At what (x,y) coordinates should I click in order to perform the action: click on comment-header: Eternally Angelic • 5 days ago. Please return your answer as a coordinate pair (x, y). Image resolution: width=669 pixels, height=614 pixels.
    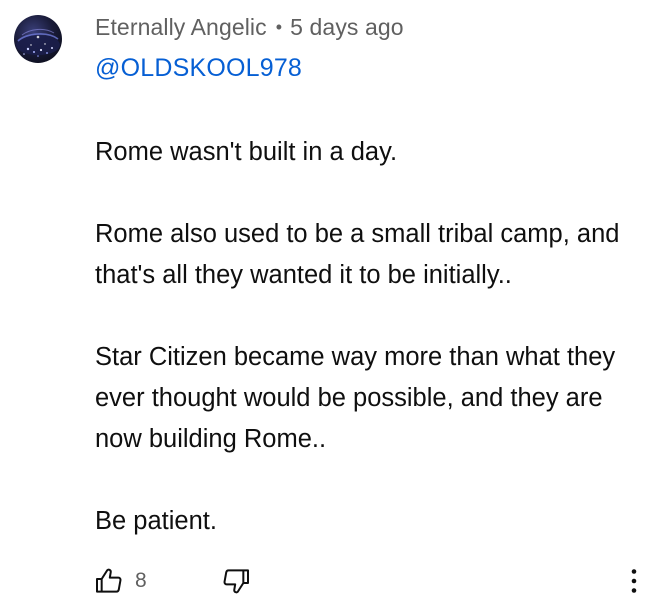
    Looking at the image, I should click on (249, 27).